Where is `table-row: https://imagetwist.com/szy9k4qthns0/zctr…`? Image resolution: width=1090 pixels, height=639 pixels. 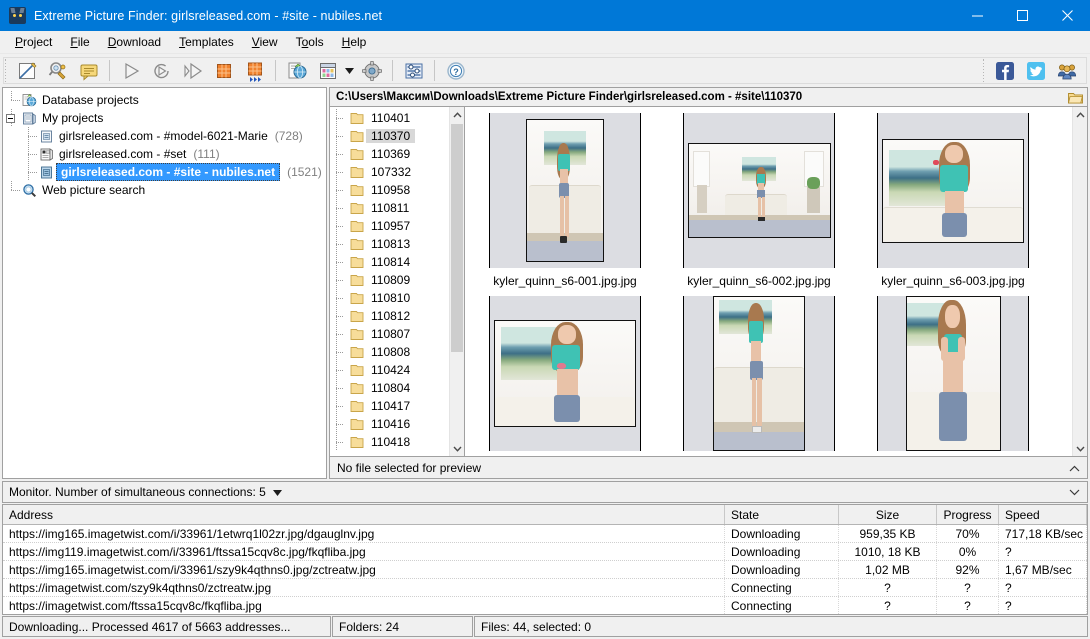
table-row: https://imagetwist.com/szy9k4qthns0/zctr… is located at coordinates (545, 588).